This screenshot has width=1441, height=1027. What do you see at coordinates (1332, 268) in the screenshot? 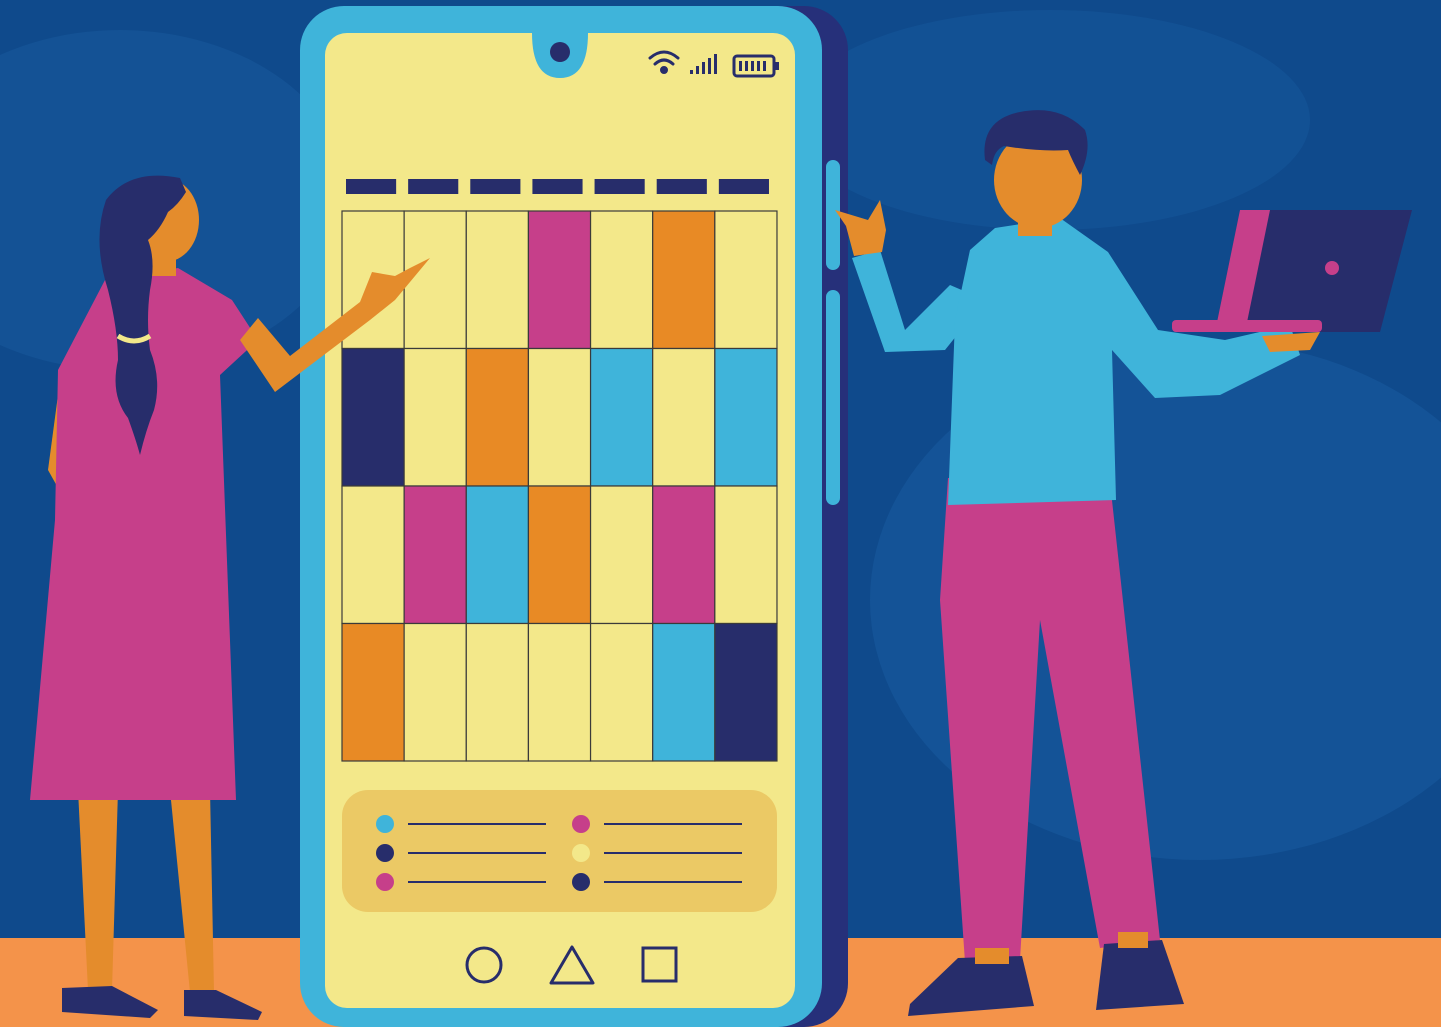
I see `laptop-logo-icon` at bounding box center [1332, 268].